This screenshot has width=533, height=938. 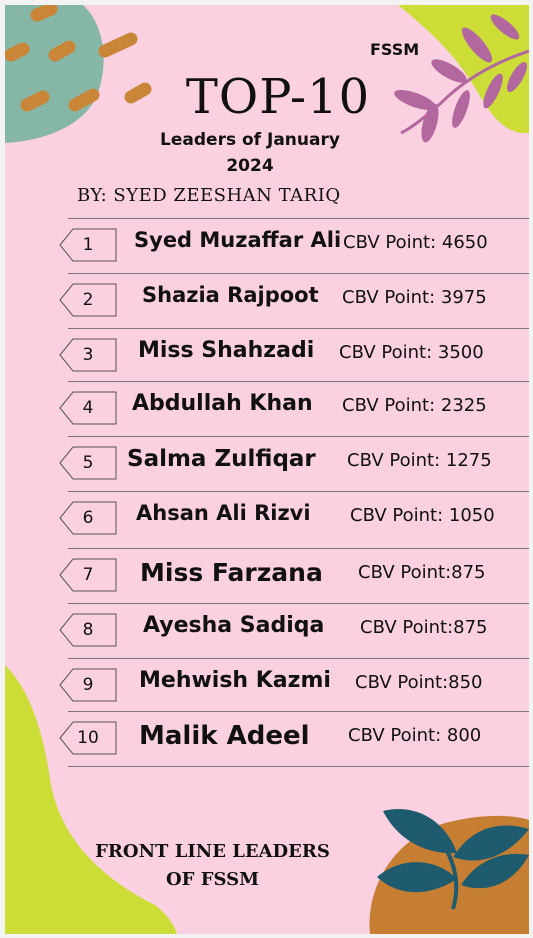 What do you see at coordinates (250, 153) in the screenshot?
I see `page-subtitle: Leaders of January 2024` at bounding box center [250, 153].